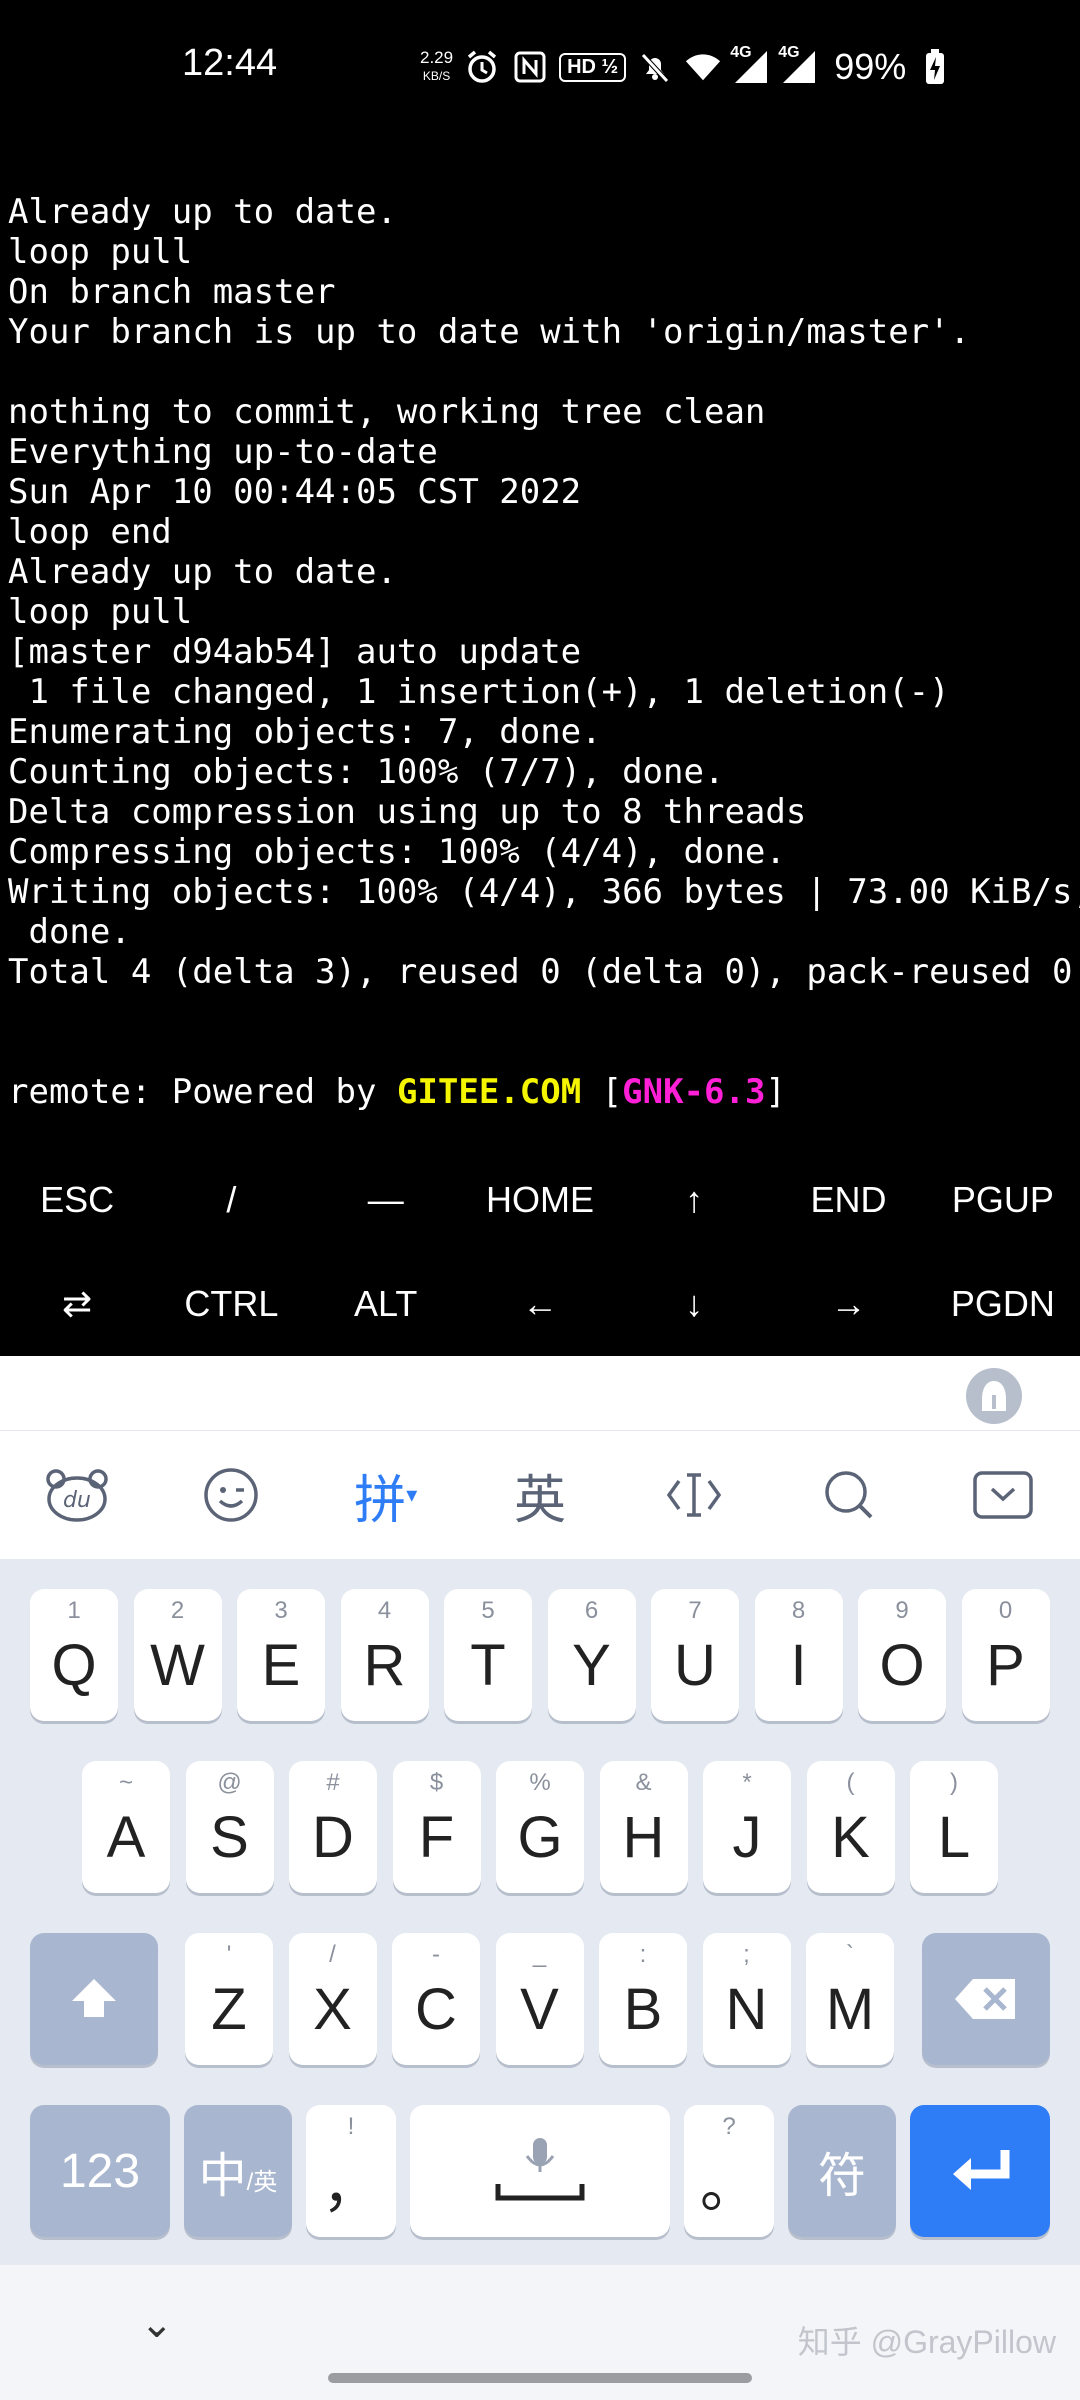 Image resolution: width=1080 pixels, height=2400 pixels. Describe the element at coordinates (539, 1954) in the screenshot. I see `key-sub-label: _` at that location.